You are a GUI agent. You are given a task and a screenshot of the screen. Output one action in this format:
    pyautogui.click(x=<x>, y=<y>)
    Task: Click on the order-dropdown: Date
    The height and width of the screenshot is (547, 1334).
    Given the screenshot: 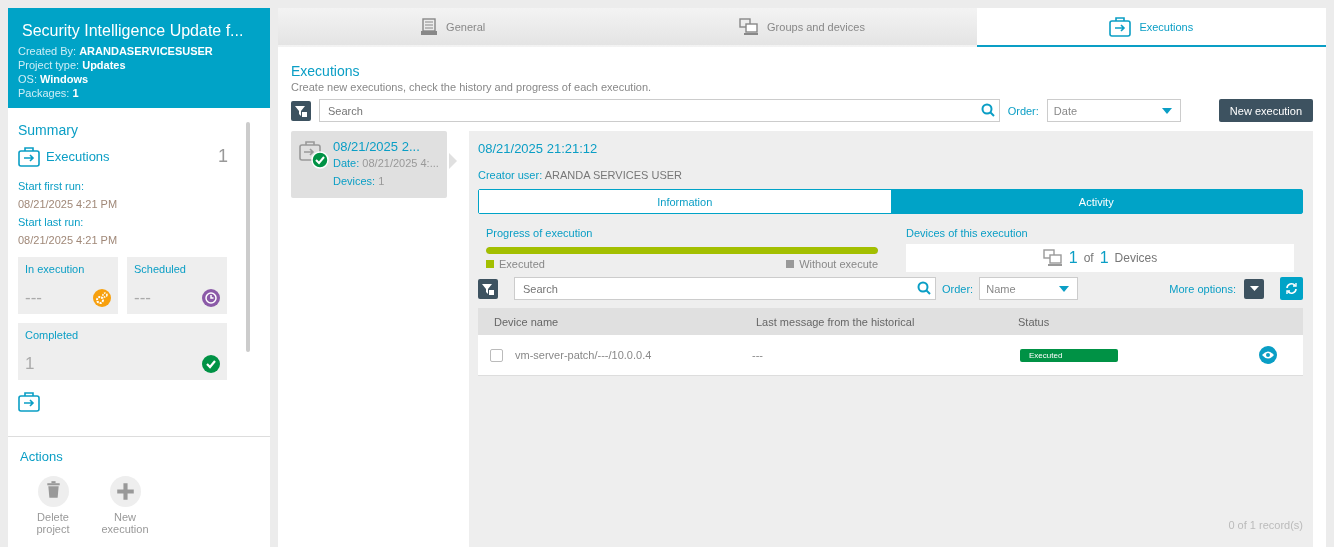 What is the action you would take?
    pyautogui.click(x=1113, y=110)
    